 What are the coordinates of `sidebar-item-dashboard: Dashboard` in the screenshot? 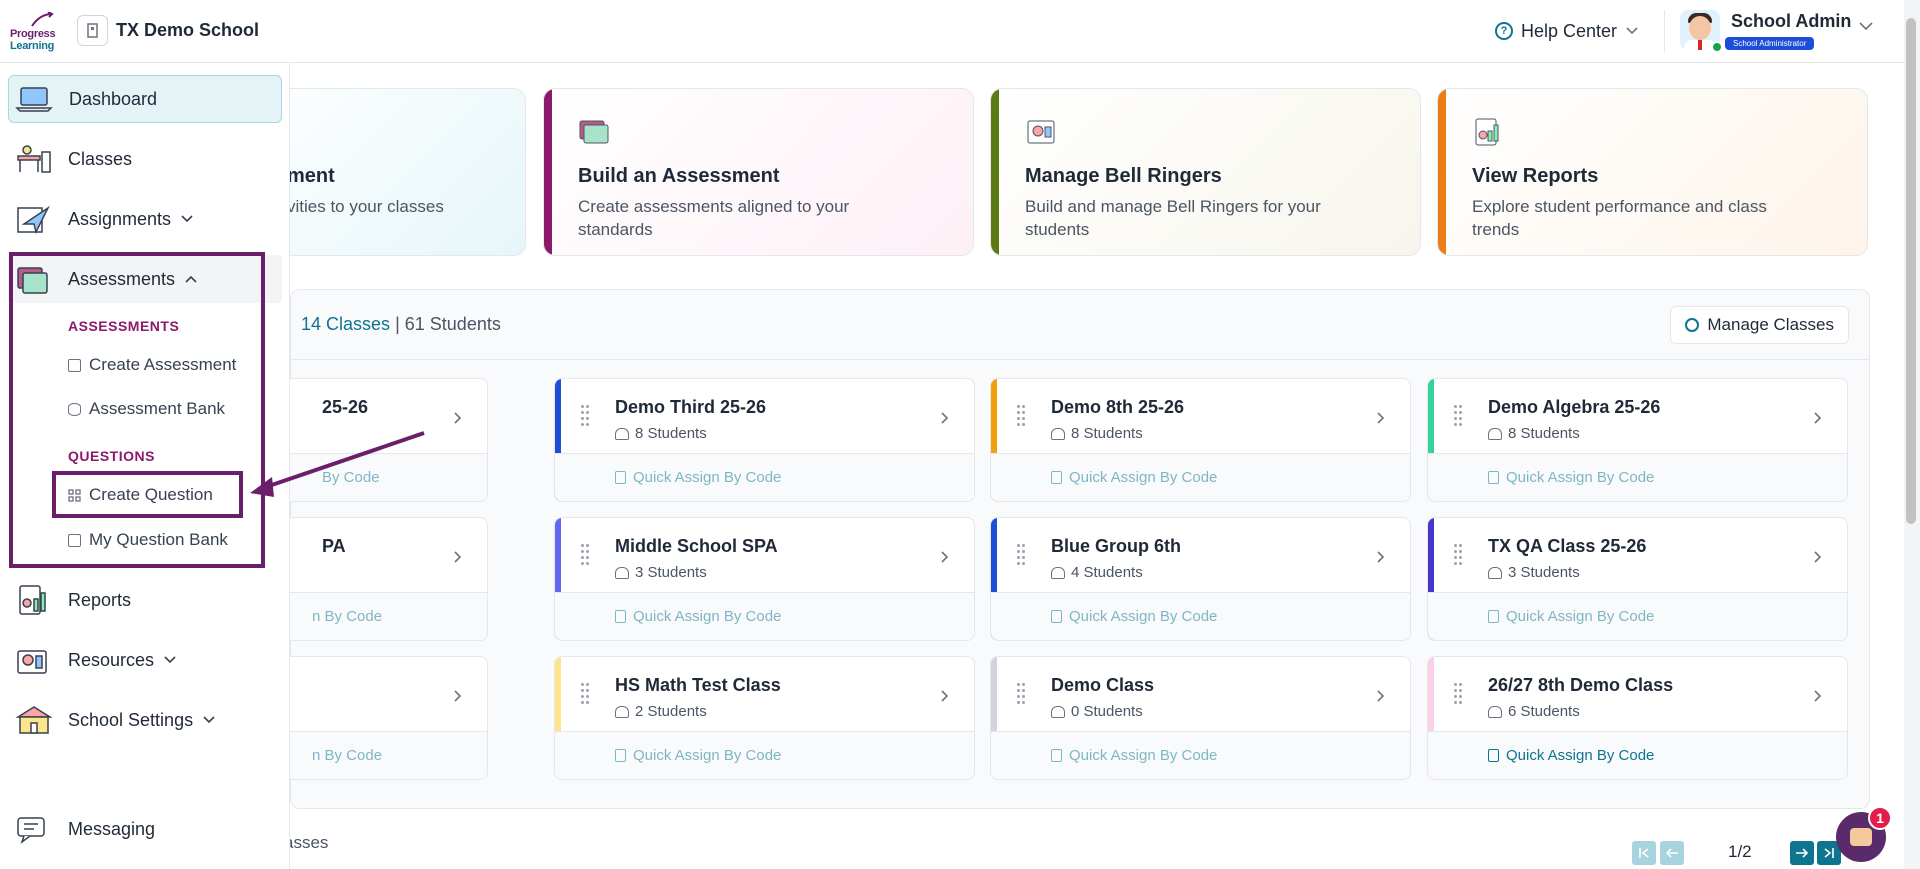 It's located at (145, 99).